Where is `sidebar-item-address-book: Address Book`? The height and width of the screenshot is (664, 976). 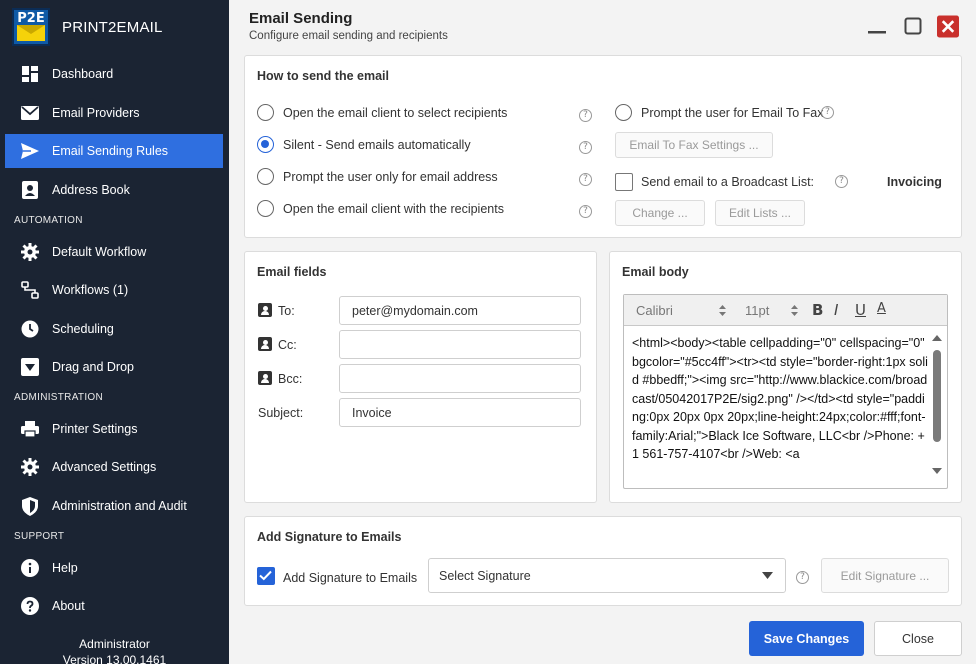 sidebar-item-address-book: Address Book is located at coordinates (114, 190).